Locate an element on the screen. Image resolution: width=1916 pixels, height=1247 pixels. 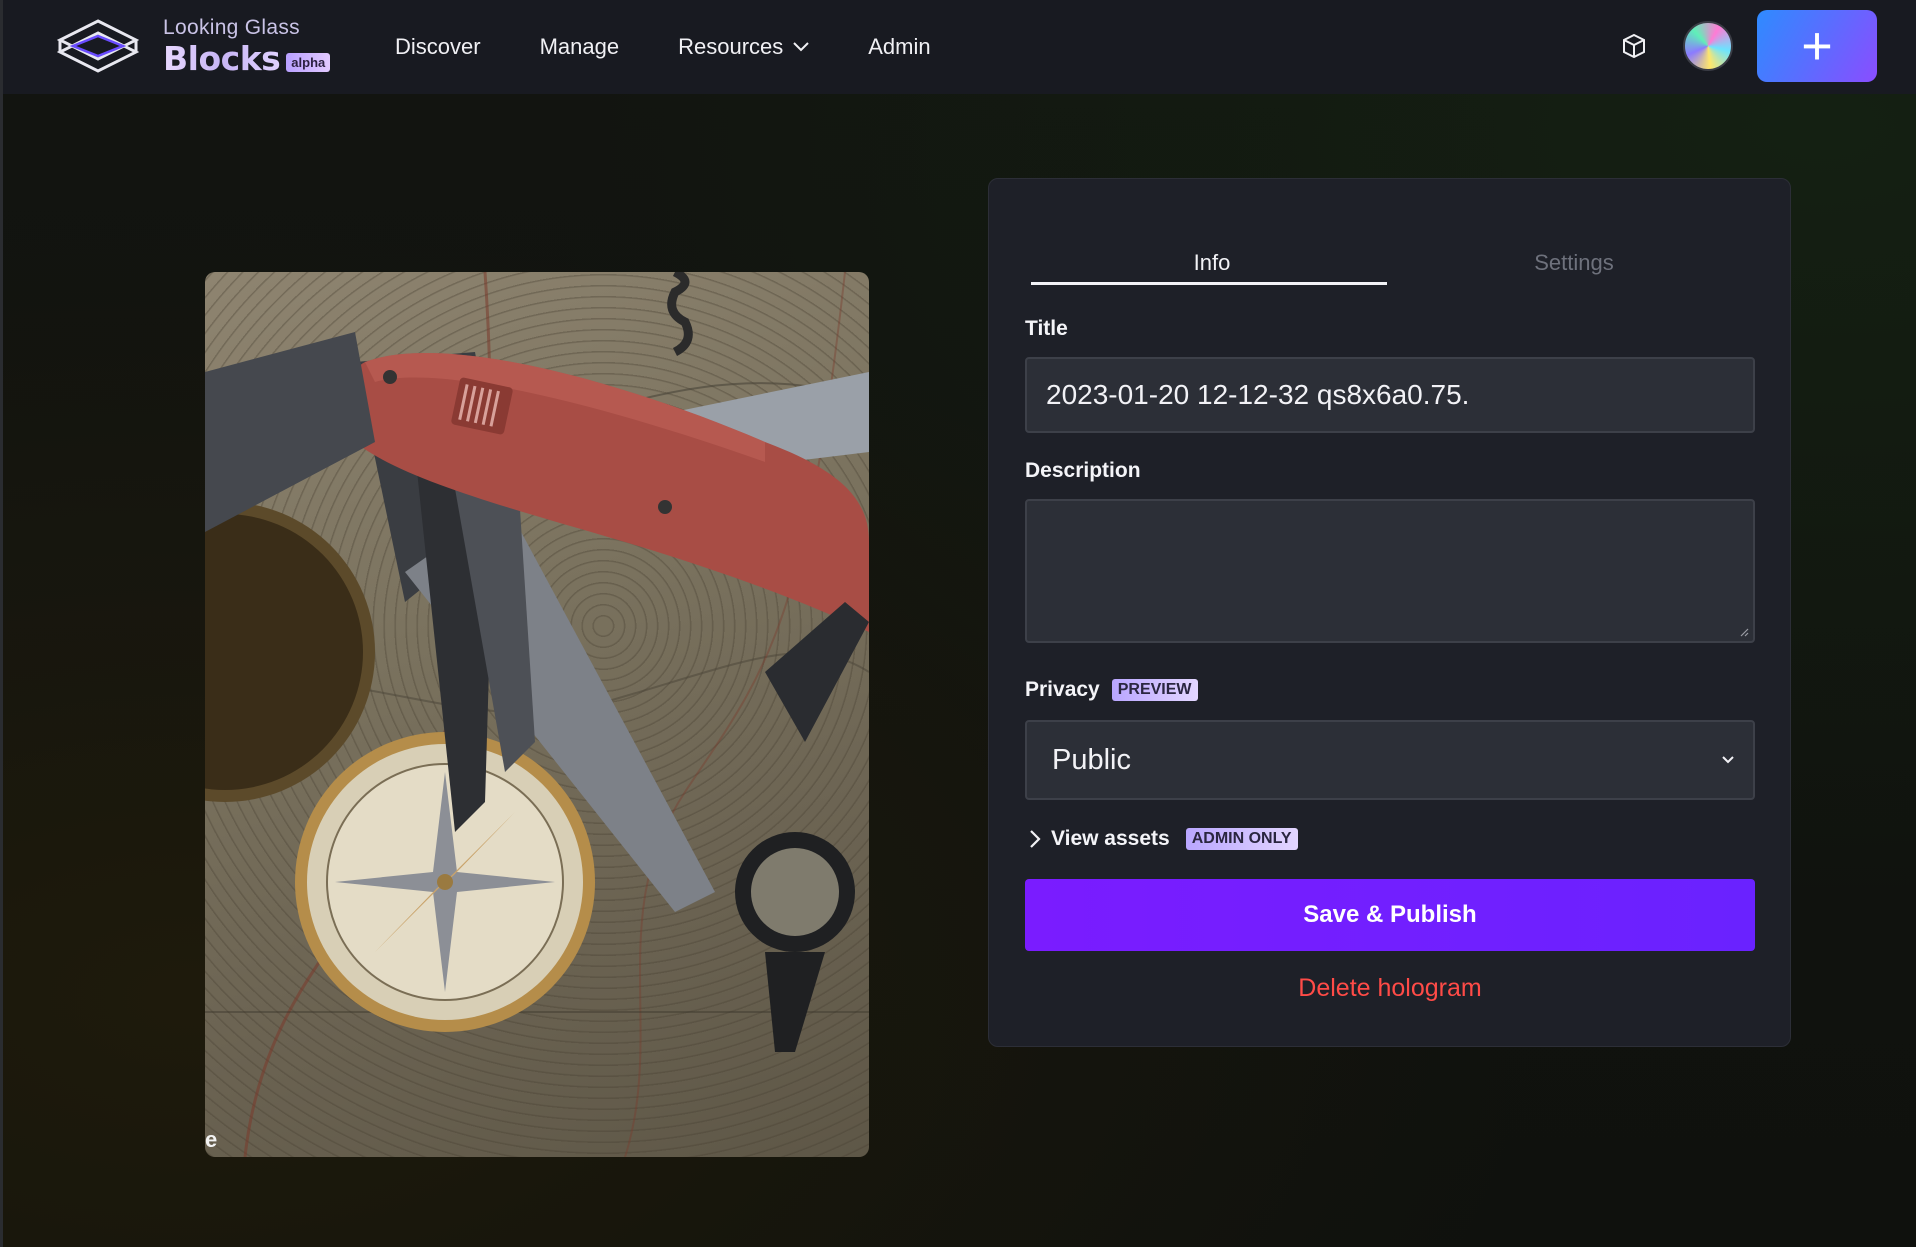
panel-tabs: Info Settings is located at coordinates (1393, 261).